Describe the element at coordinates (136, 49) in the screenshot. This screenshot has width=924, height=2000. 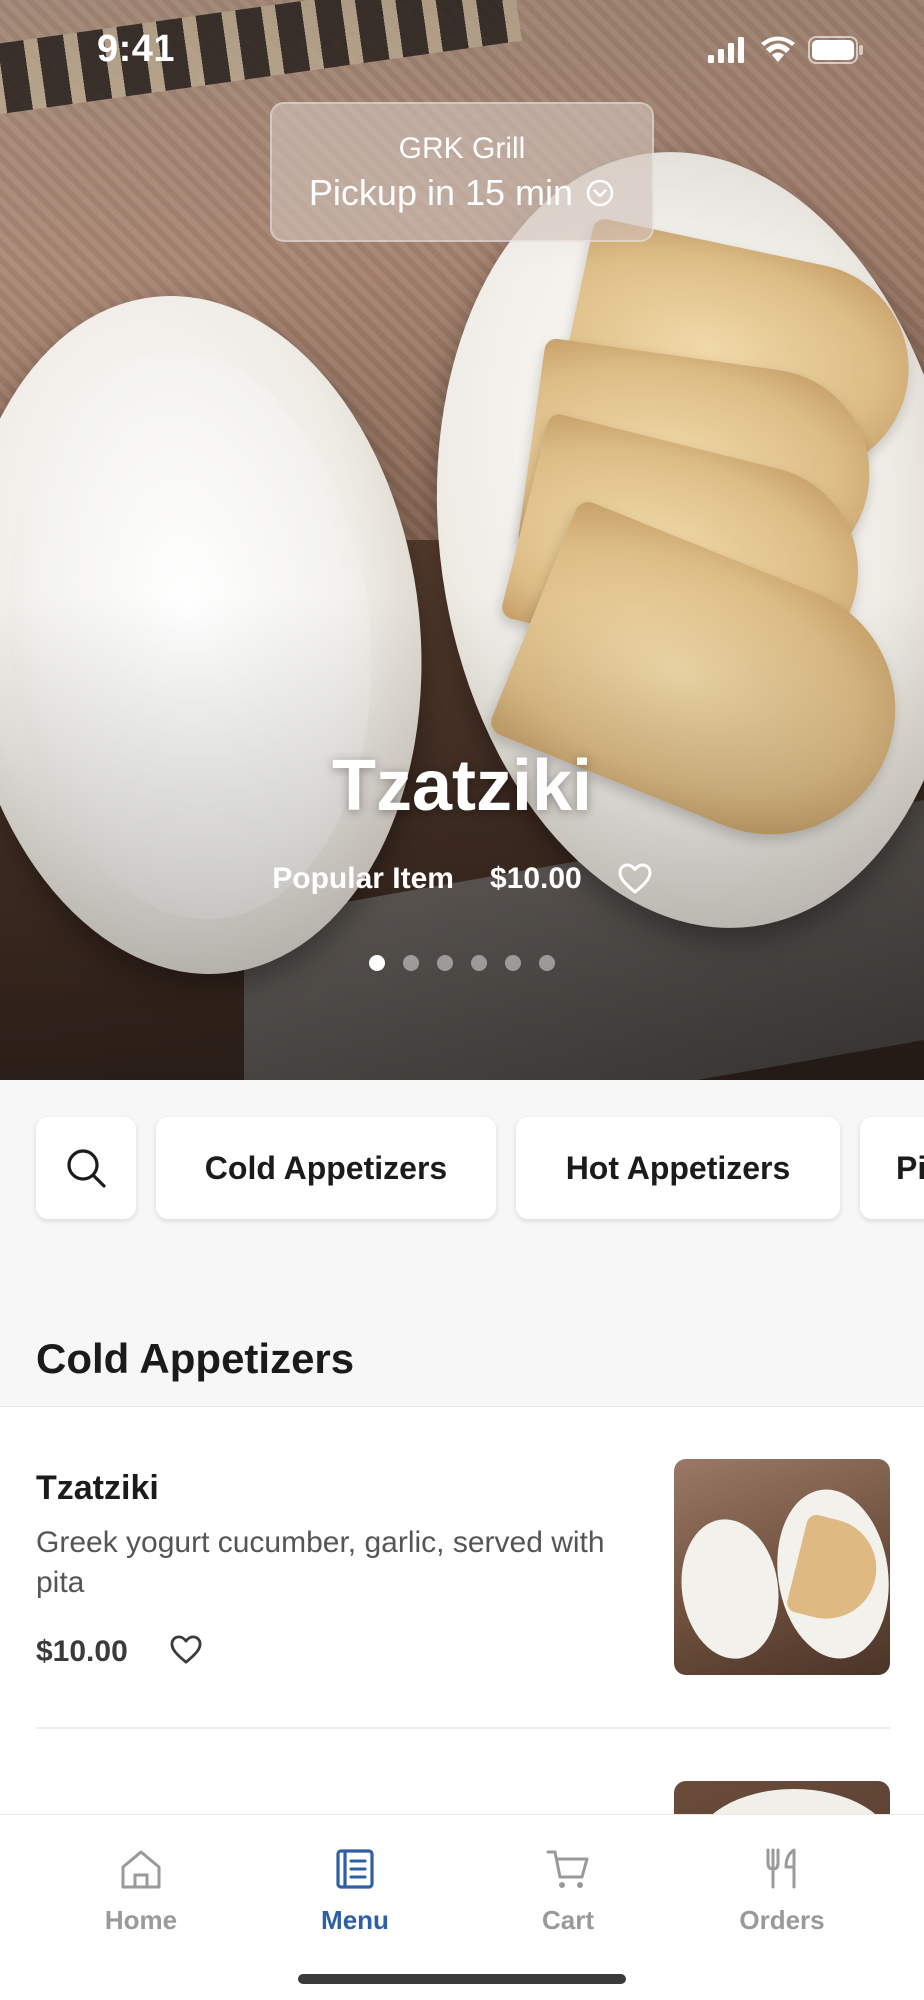
I see `status-time: 9:41` at that location.